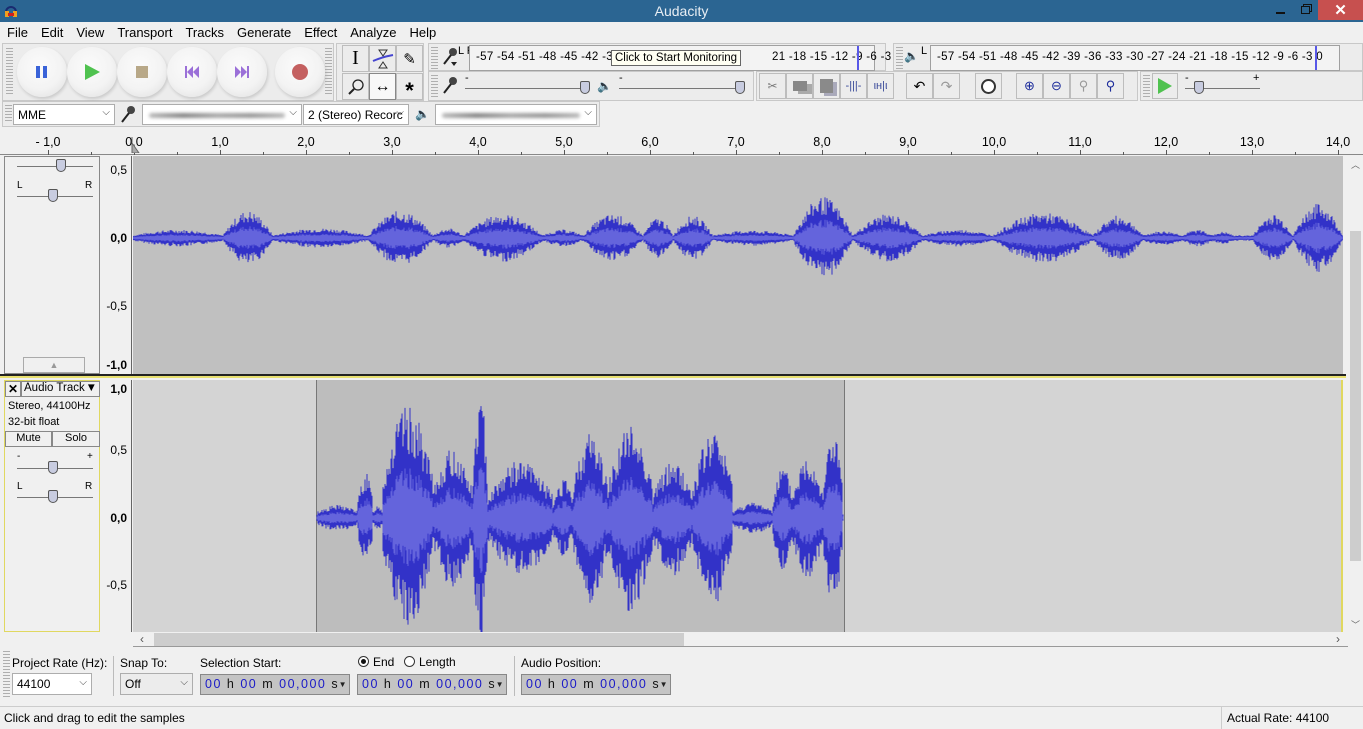  I want to click on horizontal-scrollbar: ‹ ›, so click(740, 639).